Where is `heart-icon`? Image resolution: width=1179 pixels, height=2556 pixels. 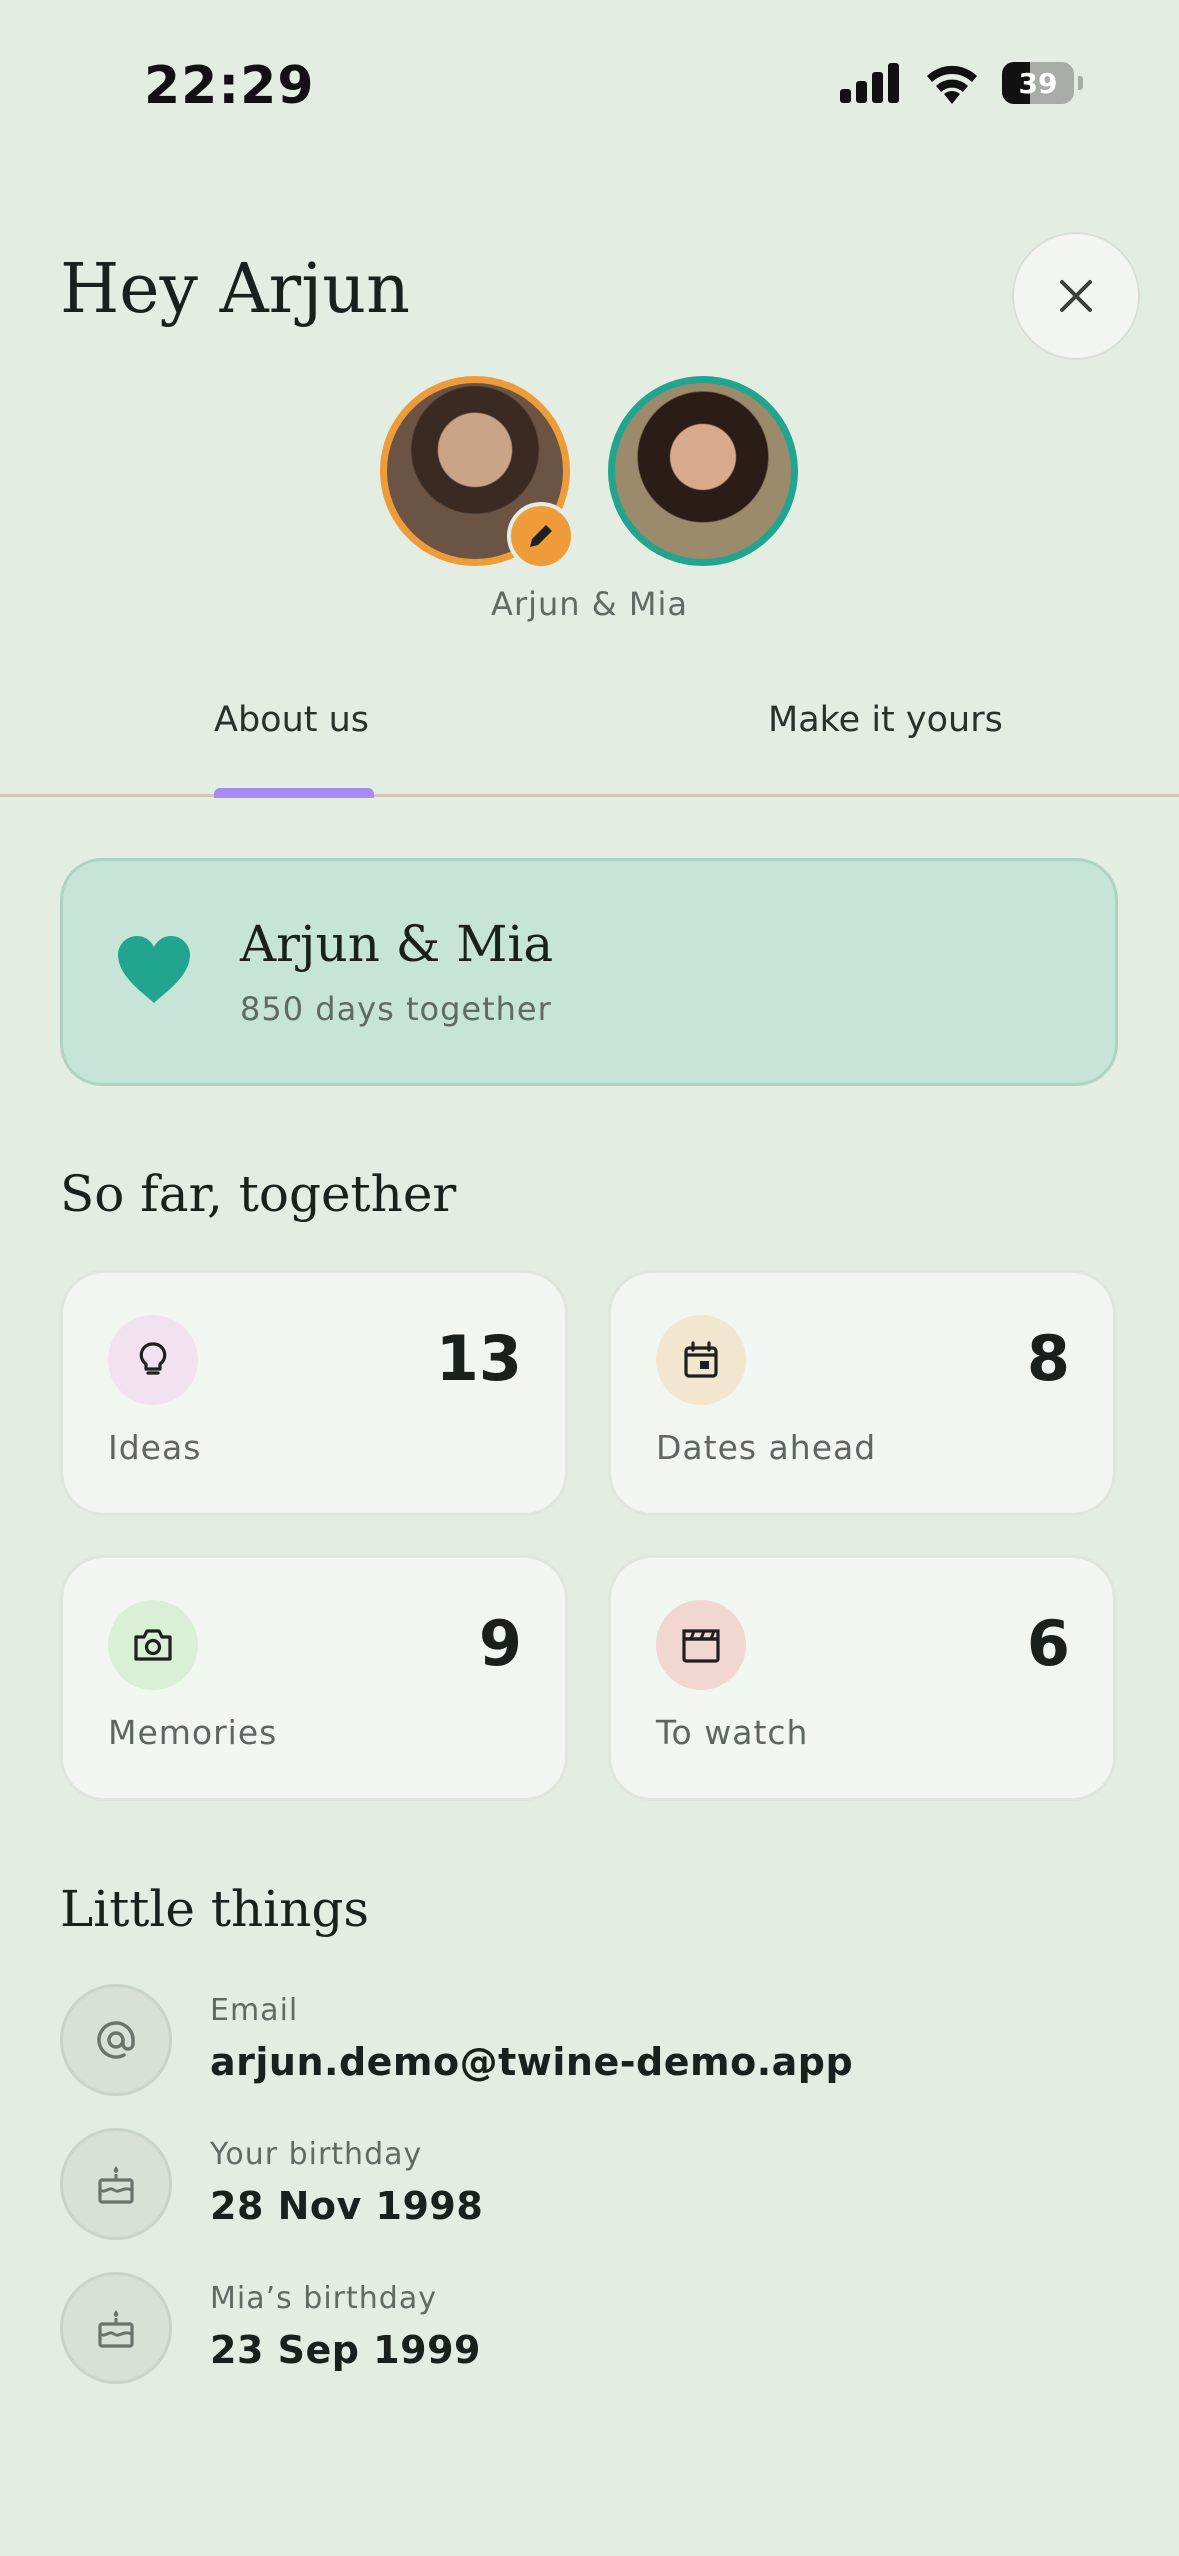 heart-icon is located at coordinates (154, 969).